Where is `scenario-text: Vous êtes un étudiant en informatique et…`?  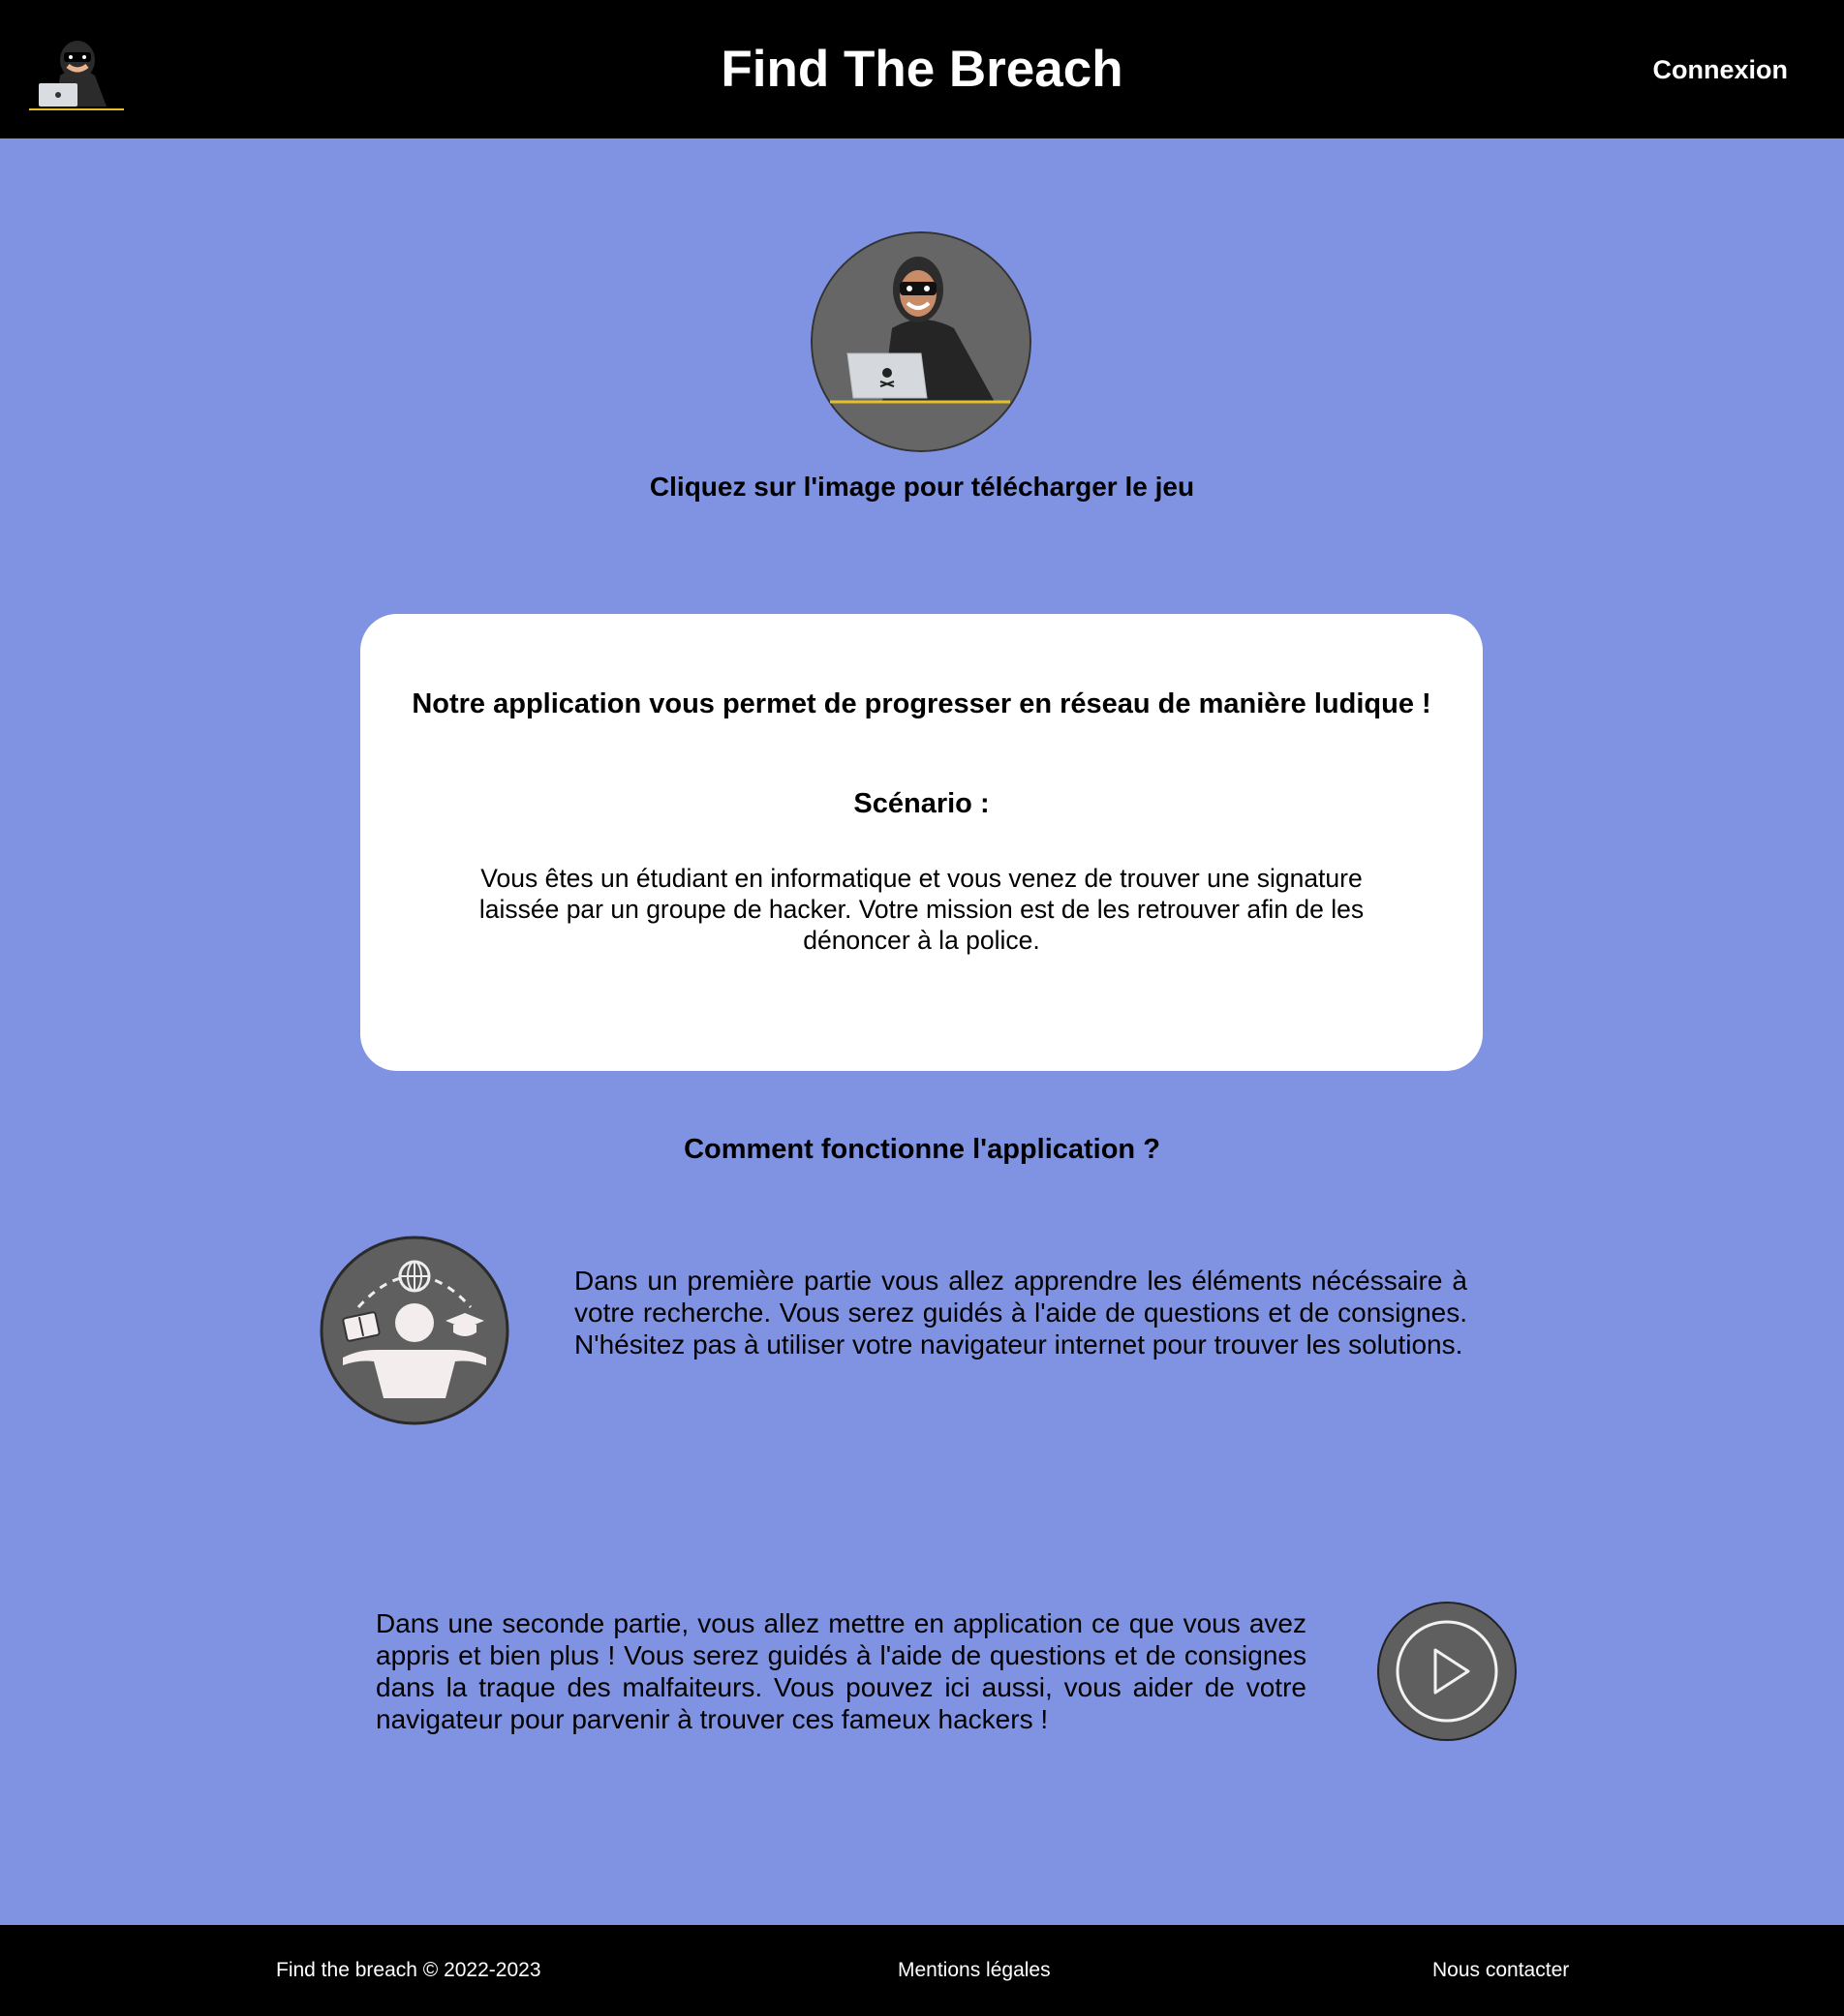
scenario-text: Vous êtes un étudiant en informatique et… is located at coordinates (922, 910).